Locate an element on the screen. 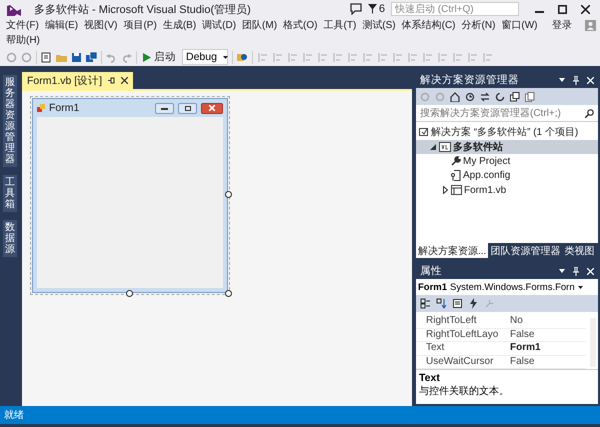  property-name: Text is located at coordinates (468, 348).